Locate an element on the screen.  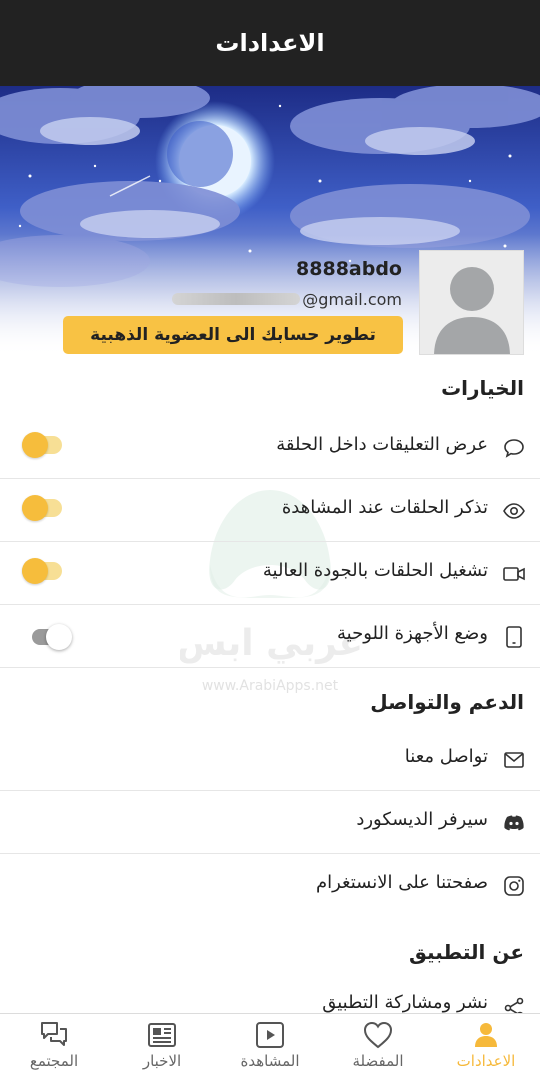
person-icon is located at coordinates (486, 1035).